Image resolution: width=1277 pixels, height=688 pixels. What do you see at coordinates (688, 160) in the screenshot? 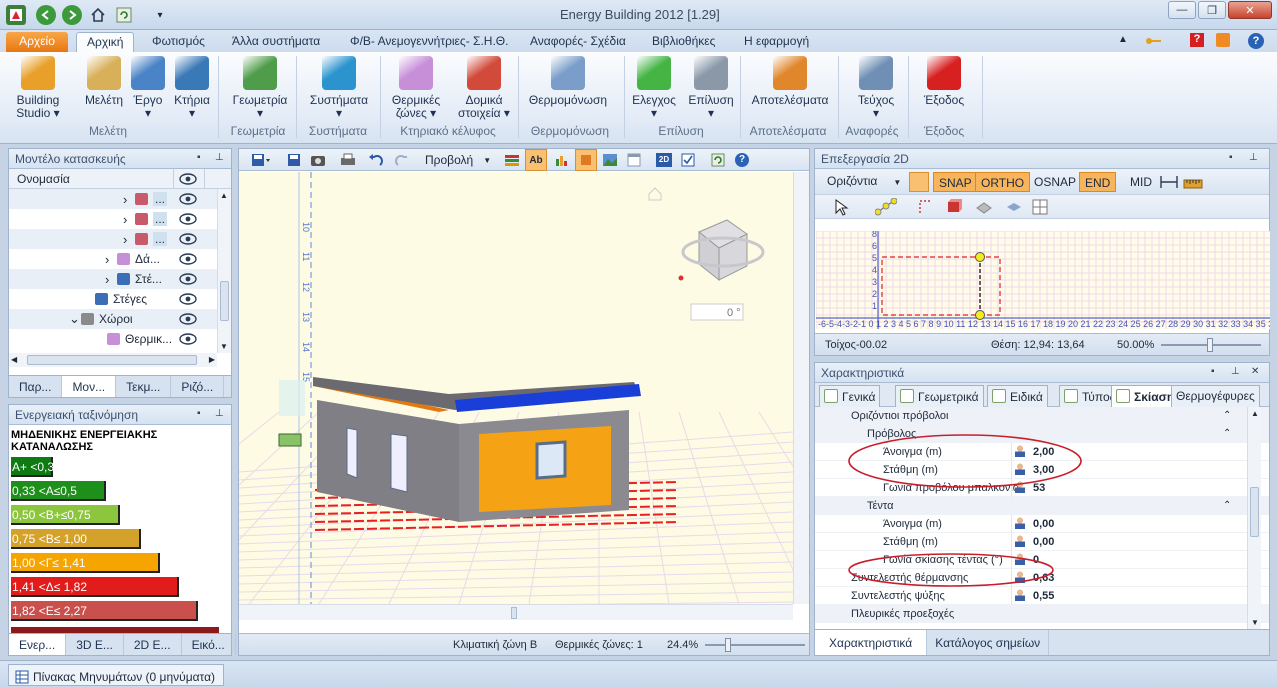
I see `check-doc-icon` at bounding box center [688, 160].